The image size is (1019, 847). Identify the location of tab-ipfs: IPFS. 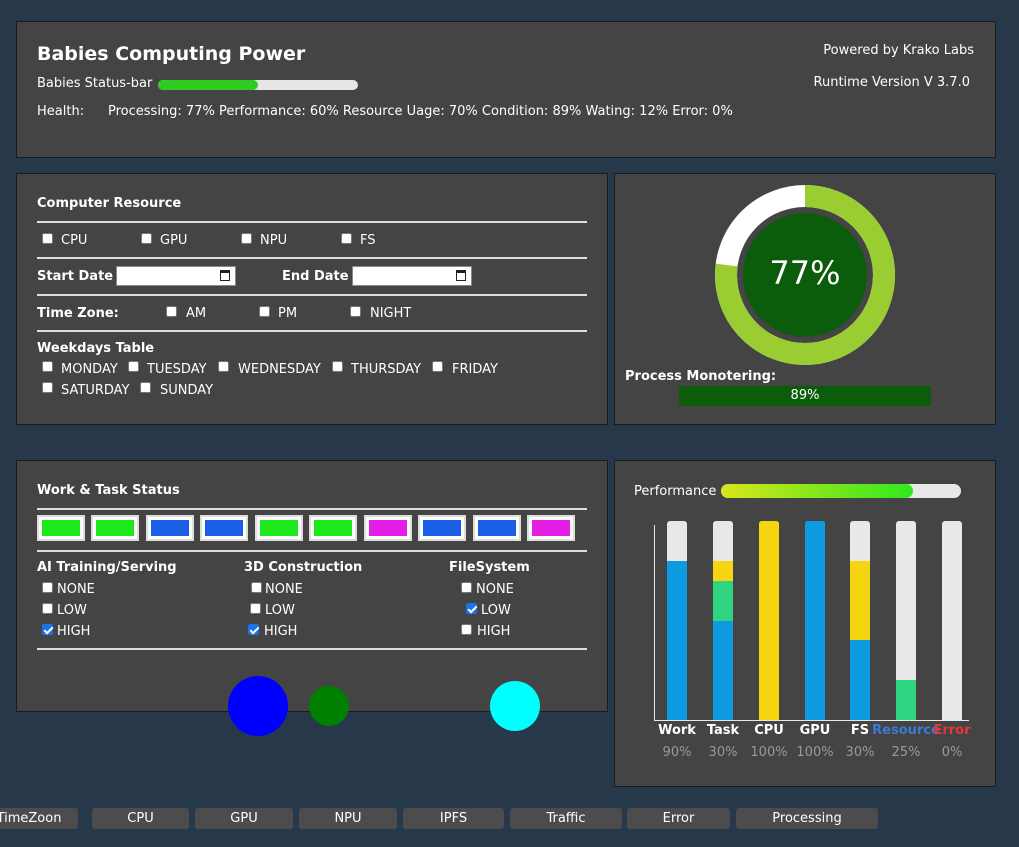
(453, 818).